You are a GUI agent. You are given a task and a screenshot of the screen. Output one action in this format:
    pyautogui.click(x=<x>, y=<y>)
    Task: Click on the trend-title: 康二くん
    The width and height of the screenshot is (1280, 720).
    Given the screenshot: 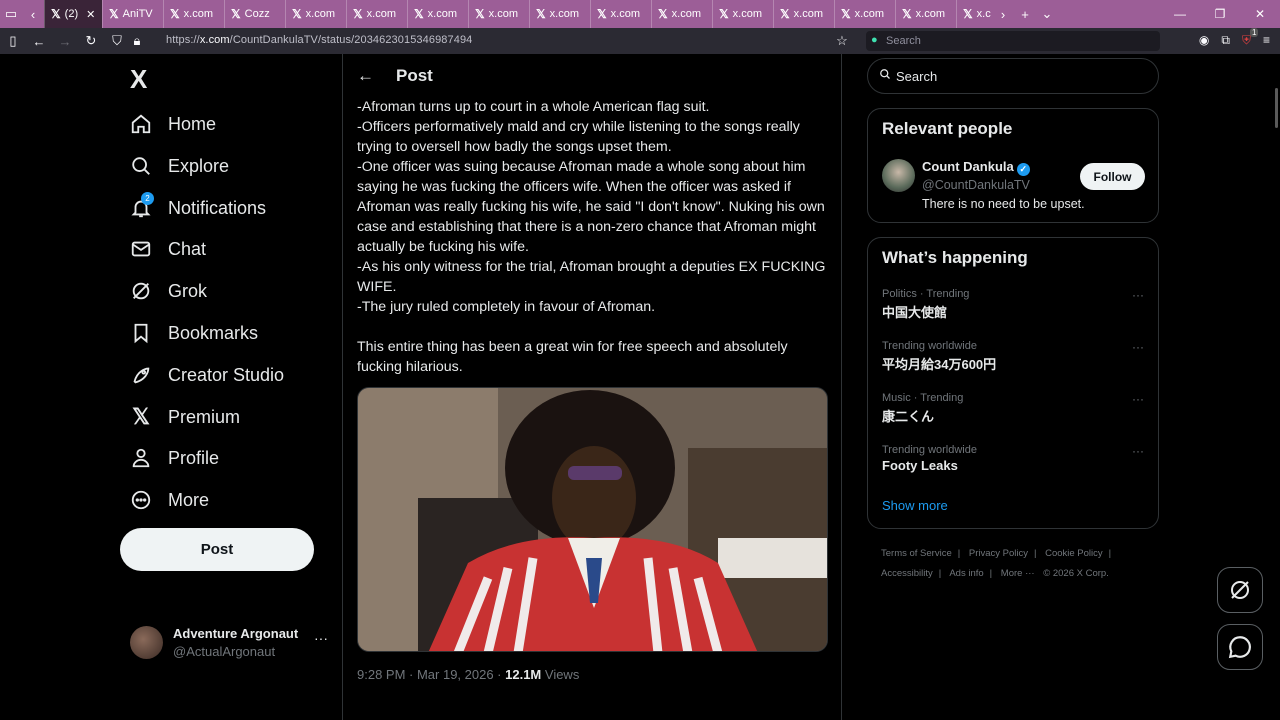 What is the action you would take?
    pyautogui.click(x=908, y=416)
    